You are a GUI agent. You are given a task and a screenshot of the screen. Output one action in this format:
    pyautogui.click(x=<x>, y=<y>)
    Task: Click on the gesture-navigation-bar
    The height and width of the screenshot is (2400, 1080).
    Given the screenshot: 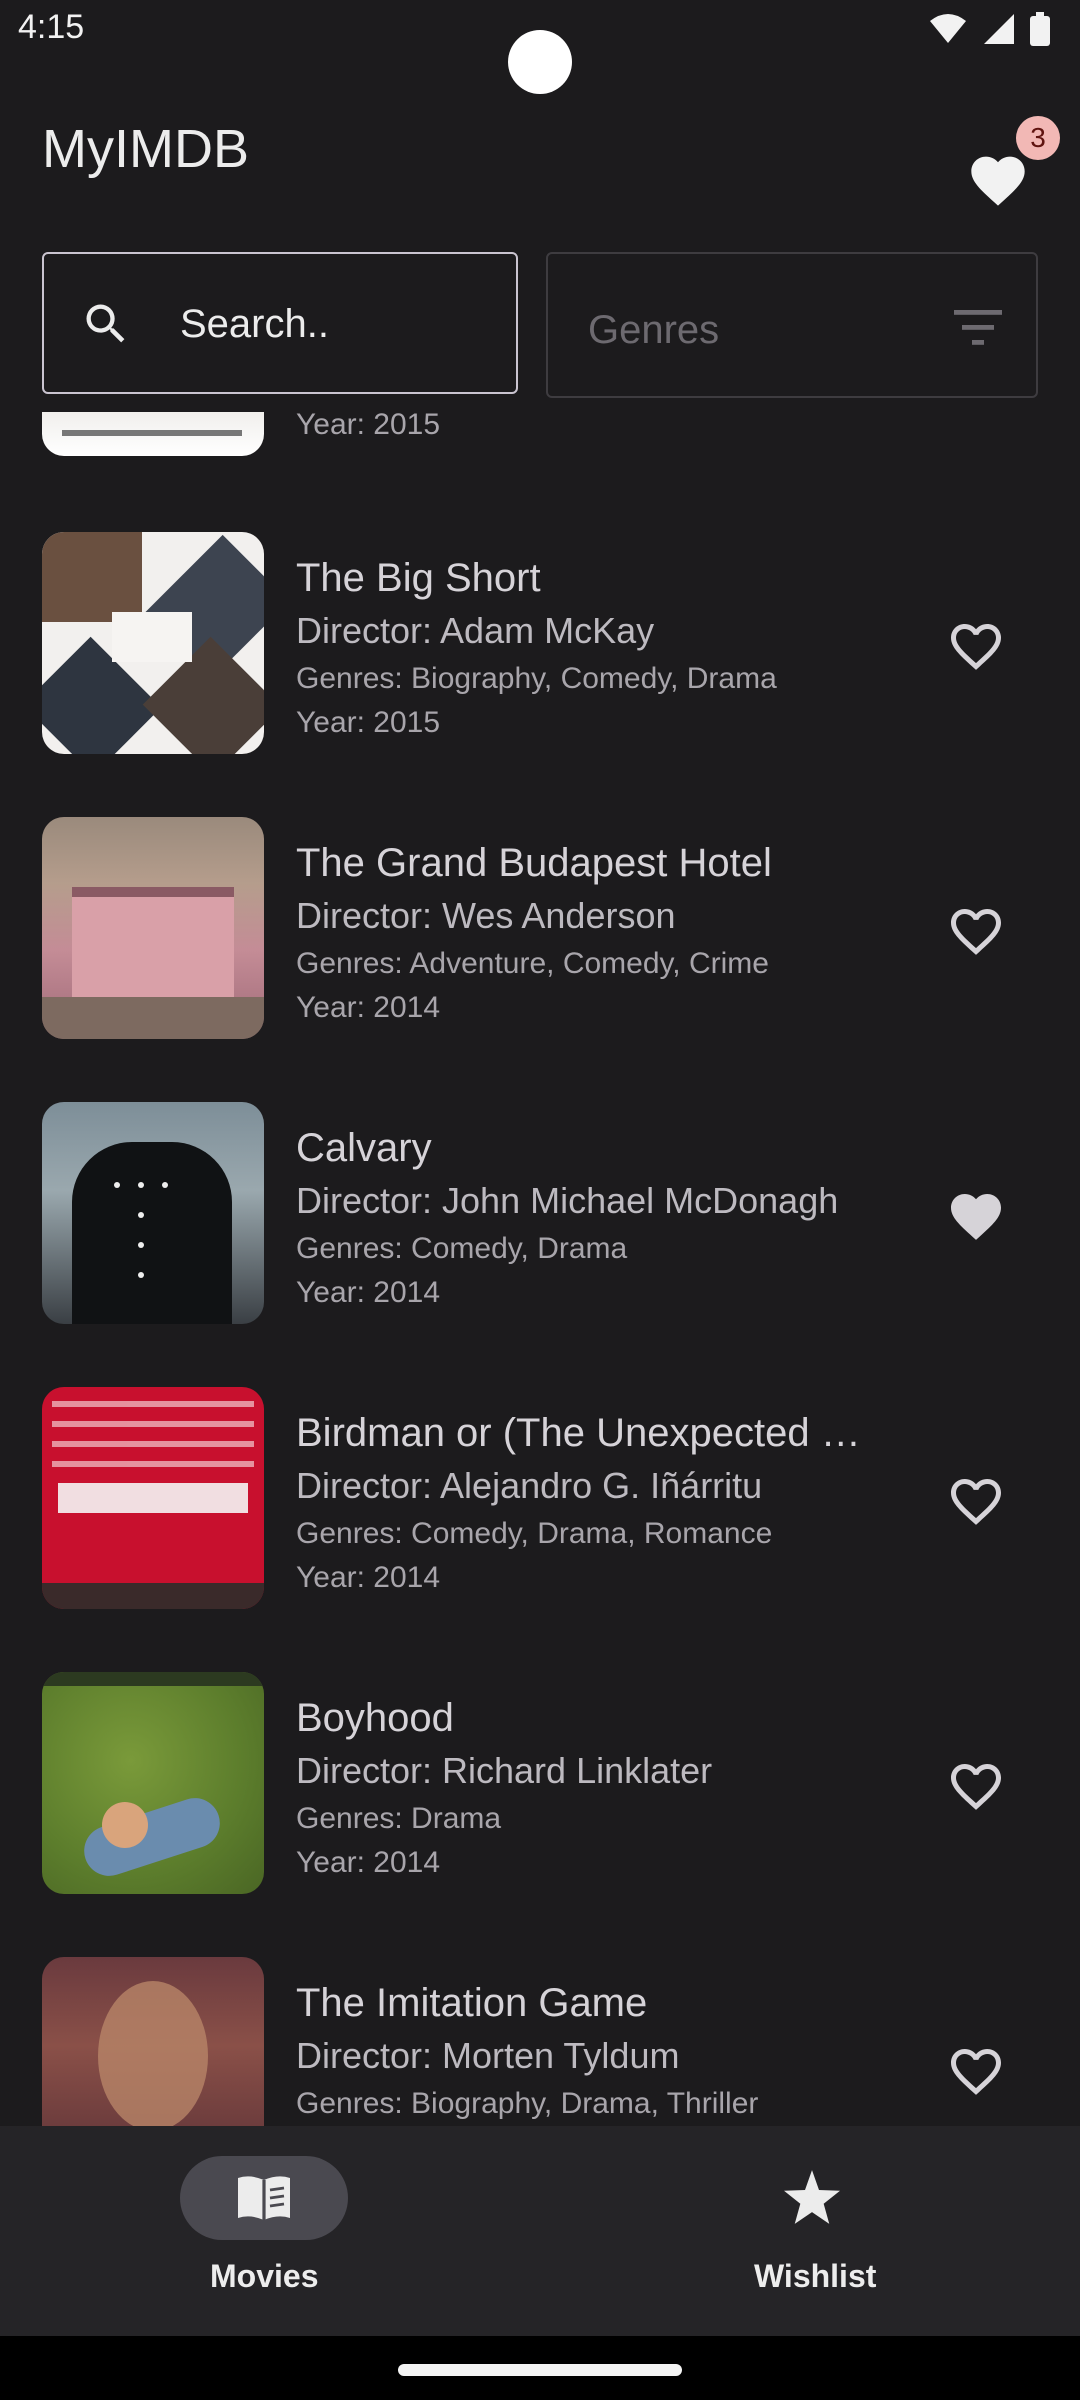 What is the action you would take?
    pyautogui.click(x=540, y=2368)
    